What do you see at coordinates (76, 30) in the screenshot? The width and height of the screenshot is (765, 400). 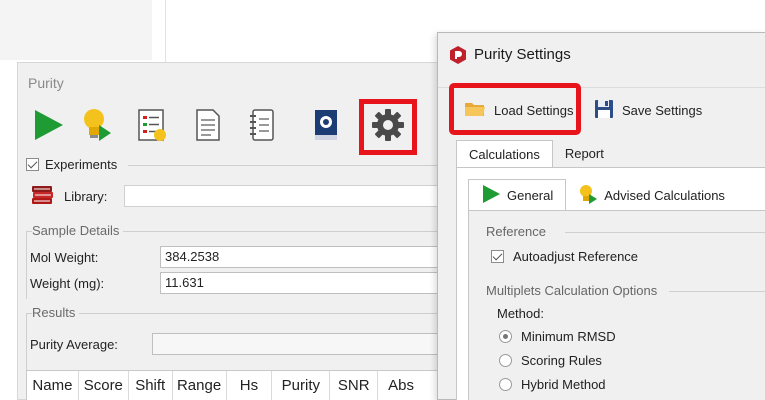 I see `background-panel` at bounding box center [76, 30].